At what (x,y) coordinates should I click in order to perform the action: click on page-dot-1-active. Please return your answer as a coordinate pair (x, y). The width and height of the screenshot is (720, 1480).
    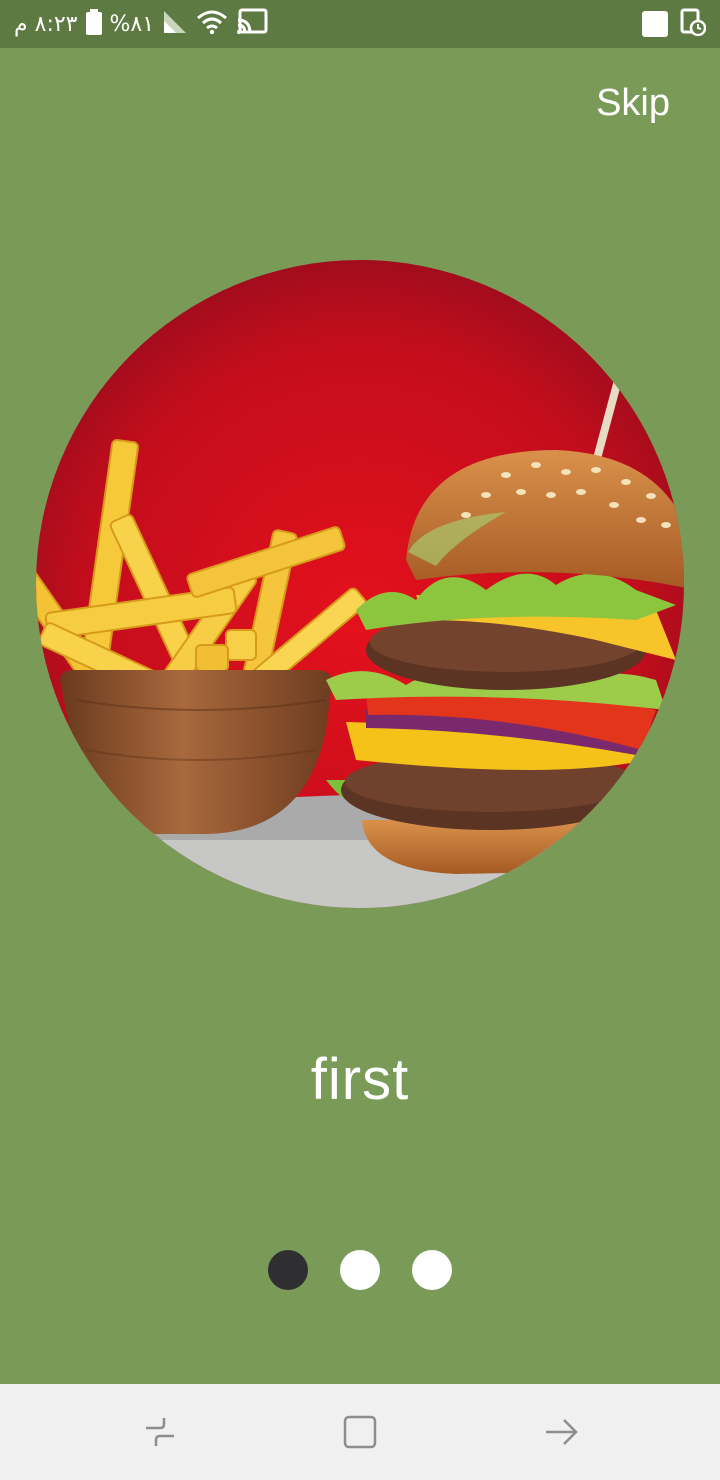
    Looking at the image, I should click on (288, 1270).